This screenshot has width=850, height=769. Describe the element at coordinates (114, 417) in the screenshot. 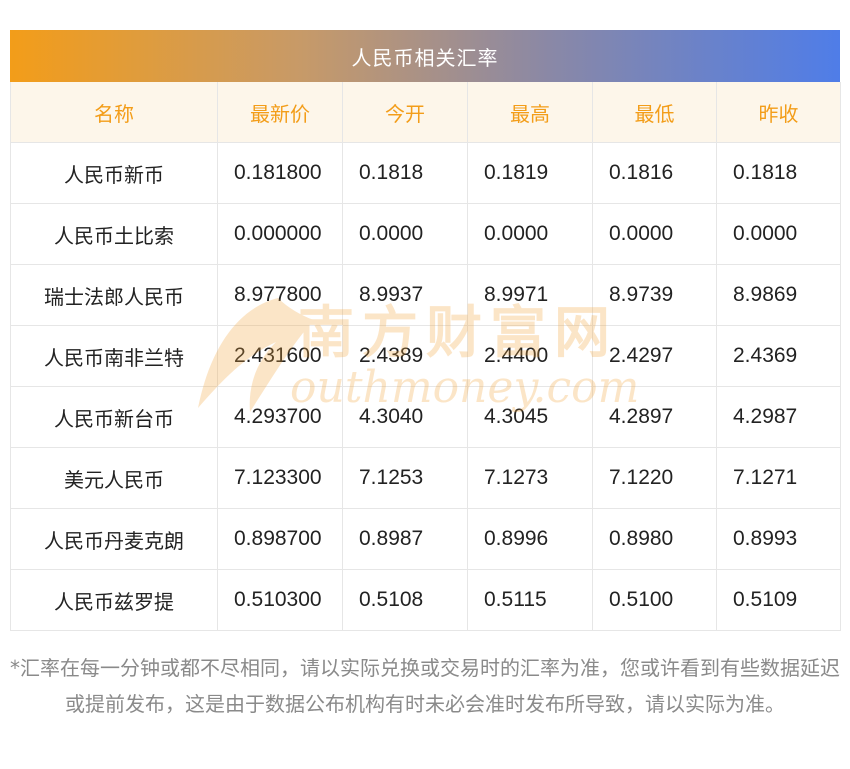

I see `currency-pair-name: 人民币新台币` at that location.